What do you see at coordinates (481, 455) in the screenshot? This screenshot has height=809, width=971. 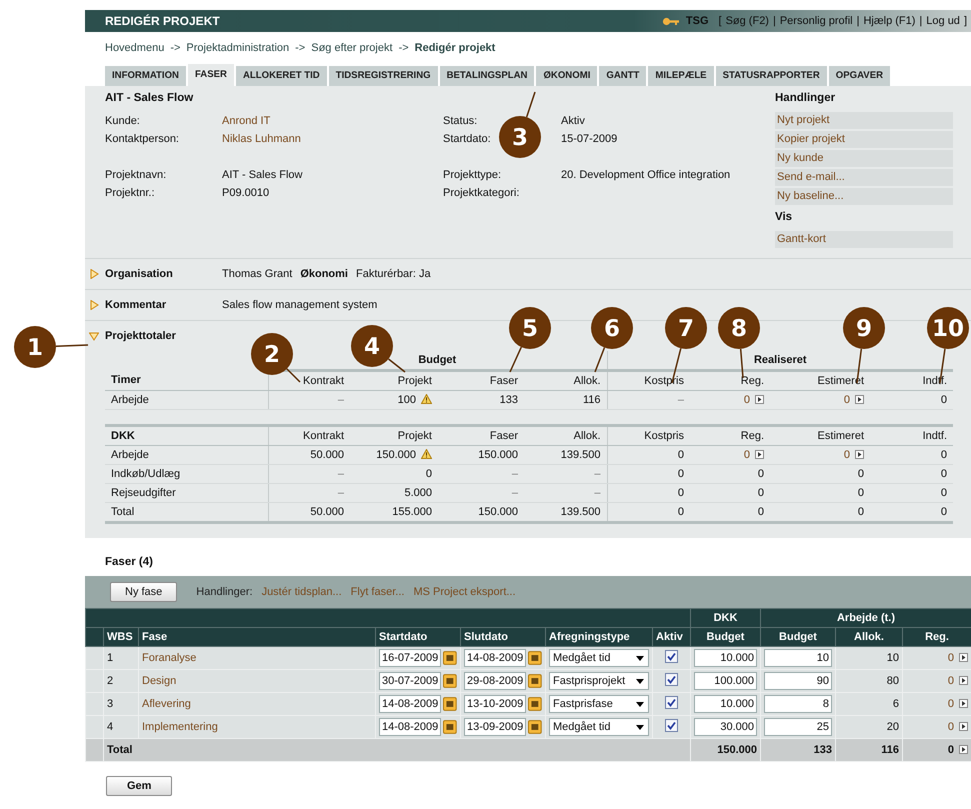 I see `table-cell: 150.000` at bounding box center [481, 455].